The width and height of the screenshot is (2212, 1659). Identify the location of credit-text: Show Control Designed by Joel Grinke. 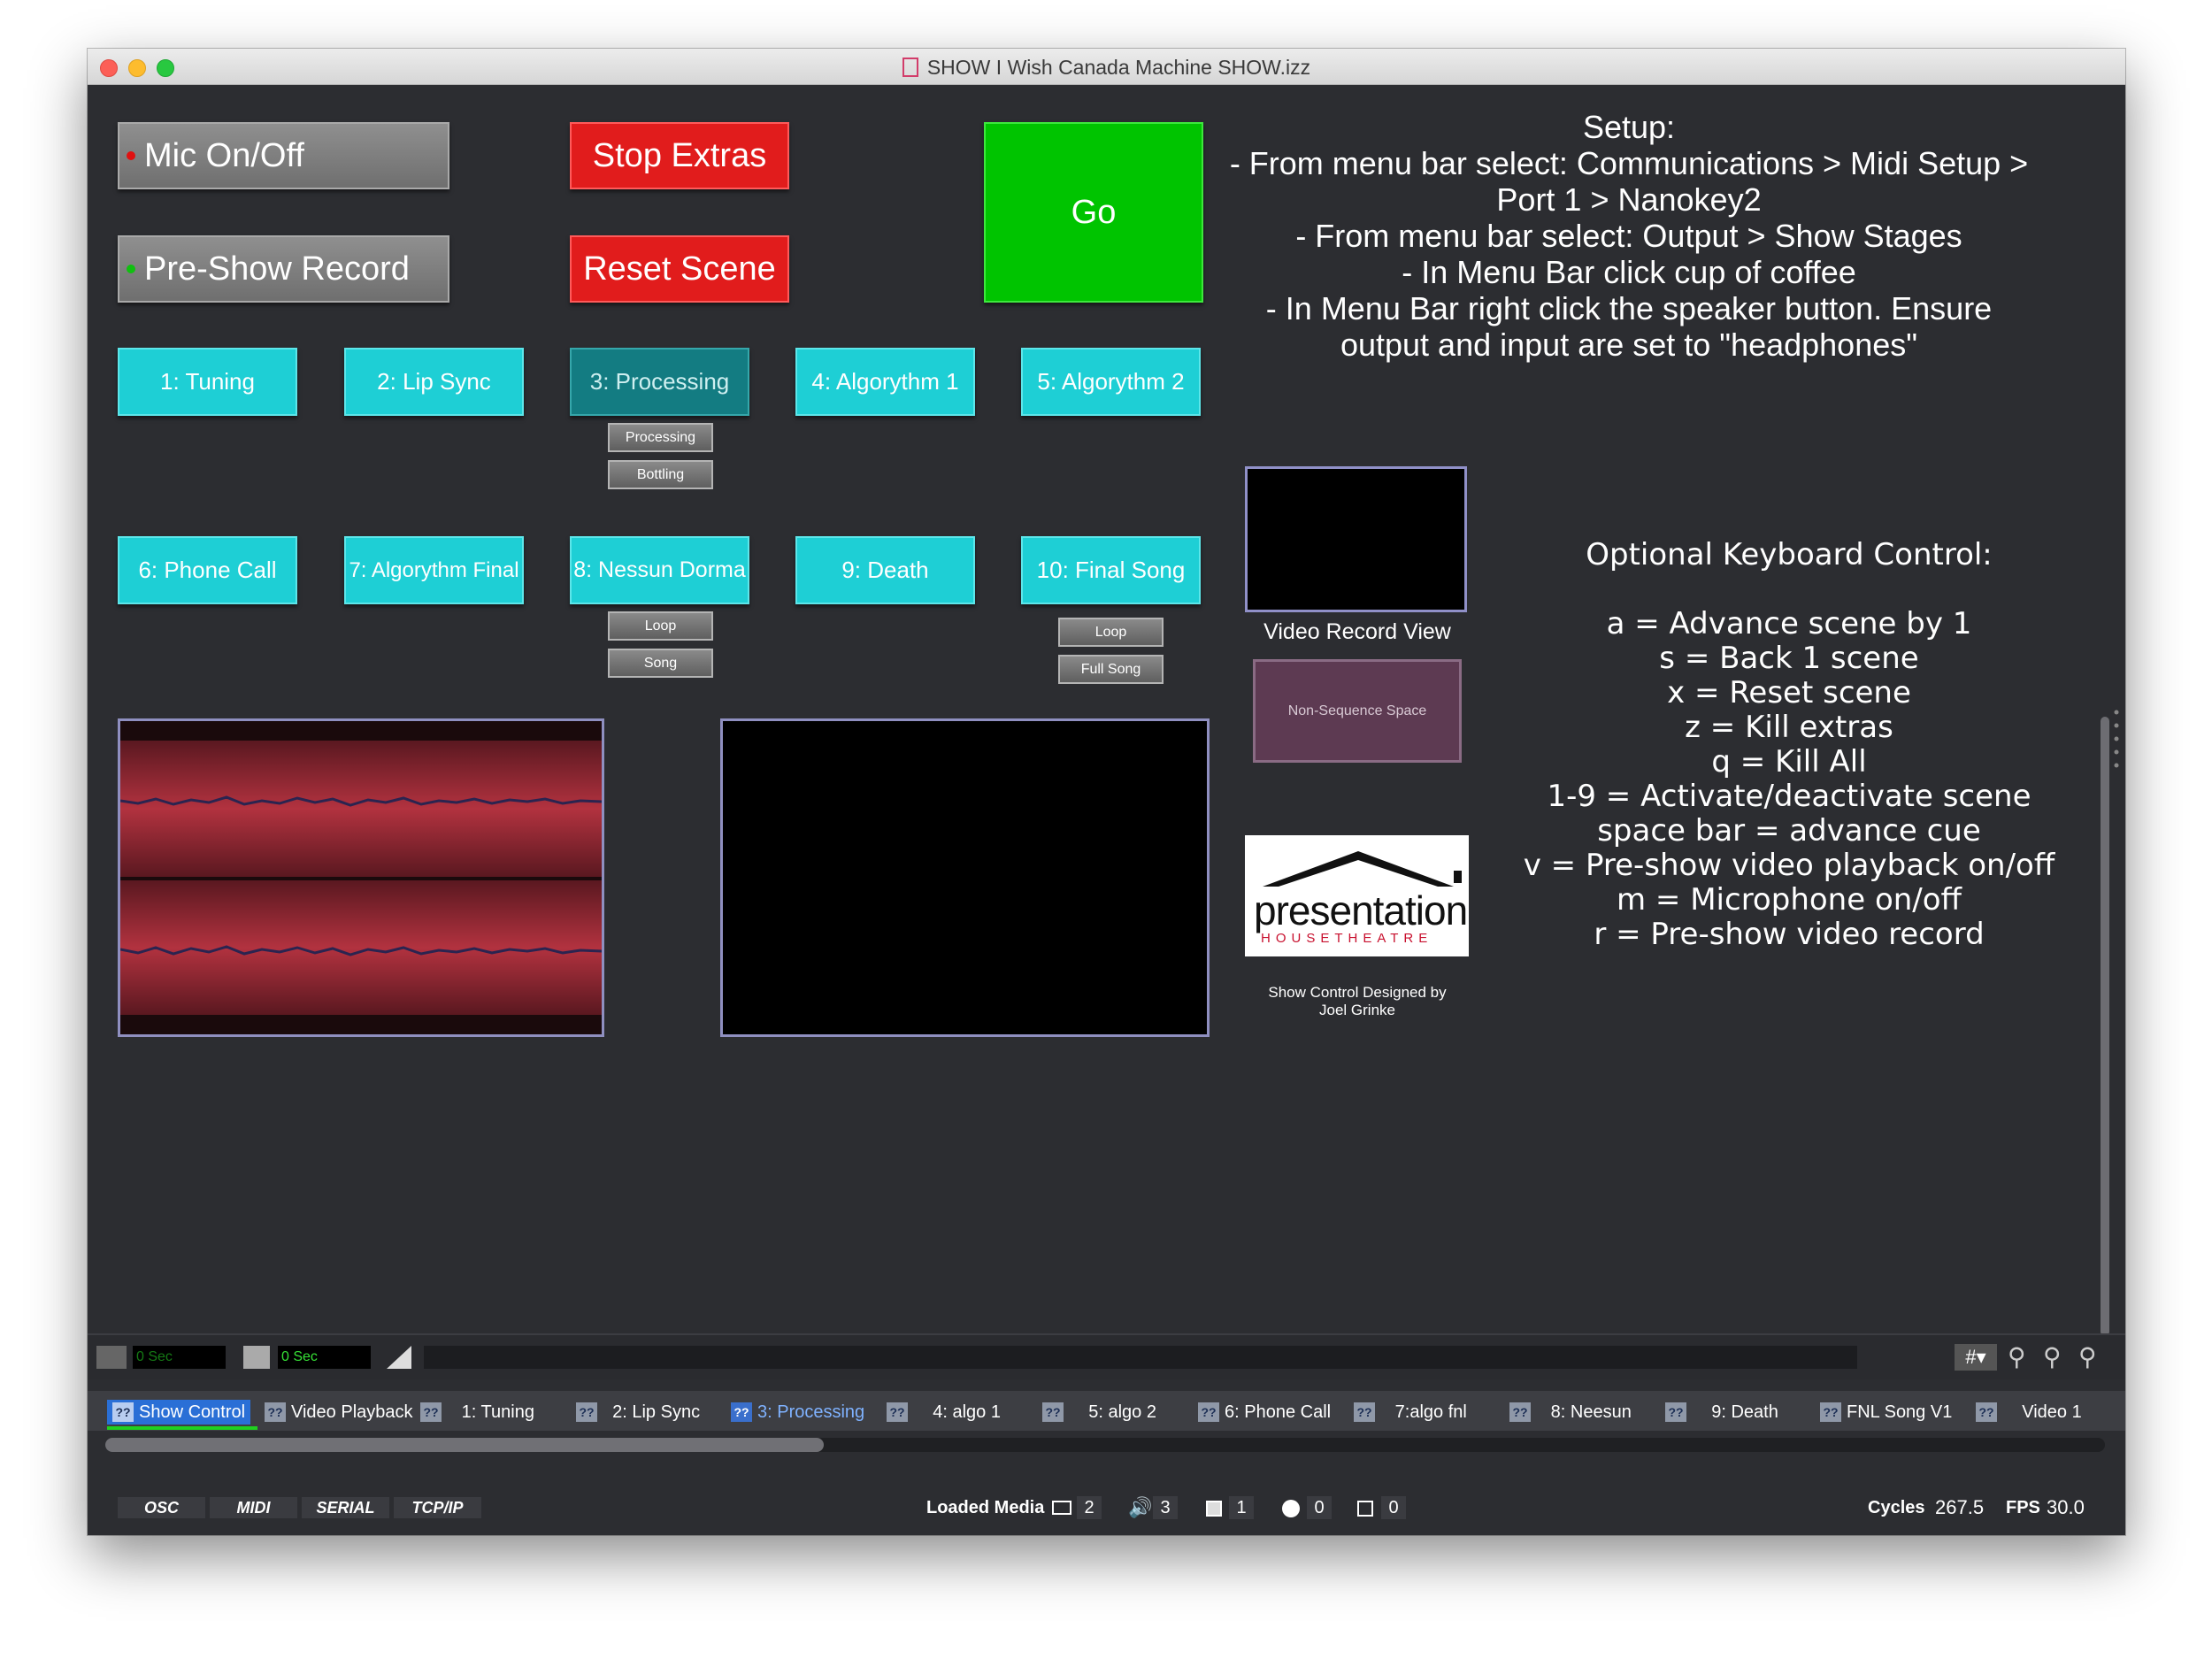
(1358, 1001).